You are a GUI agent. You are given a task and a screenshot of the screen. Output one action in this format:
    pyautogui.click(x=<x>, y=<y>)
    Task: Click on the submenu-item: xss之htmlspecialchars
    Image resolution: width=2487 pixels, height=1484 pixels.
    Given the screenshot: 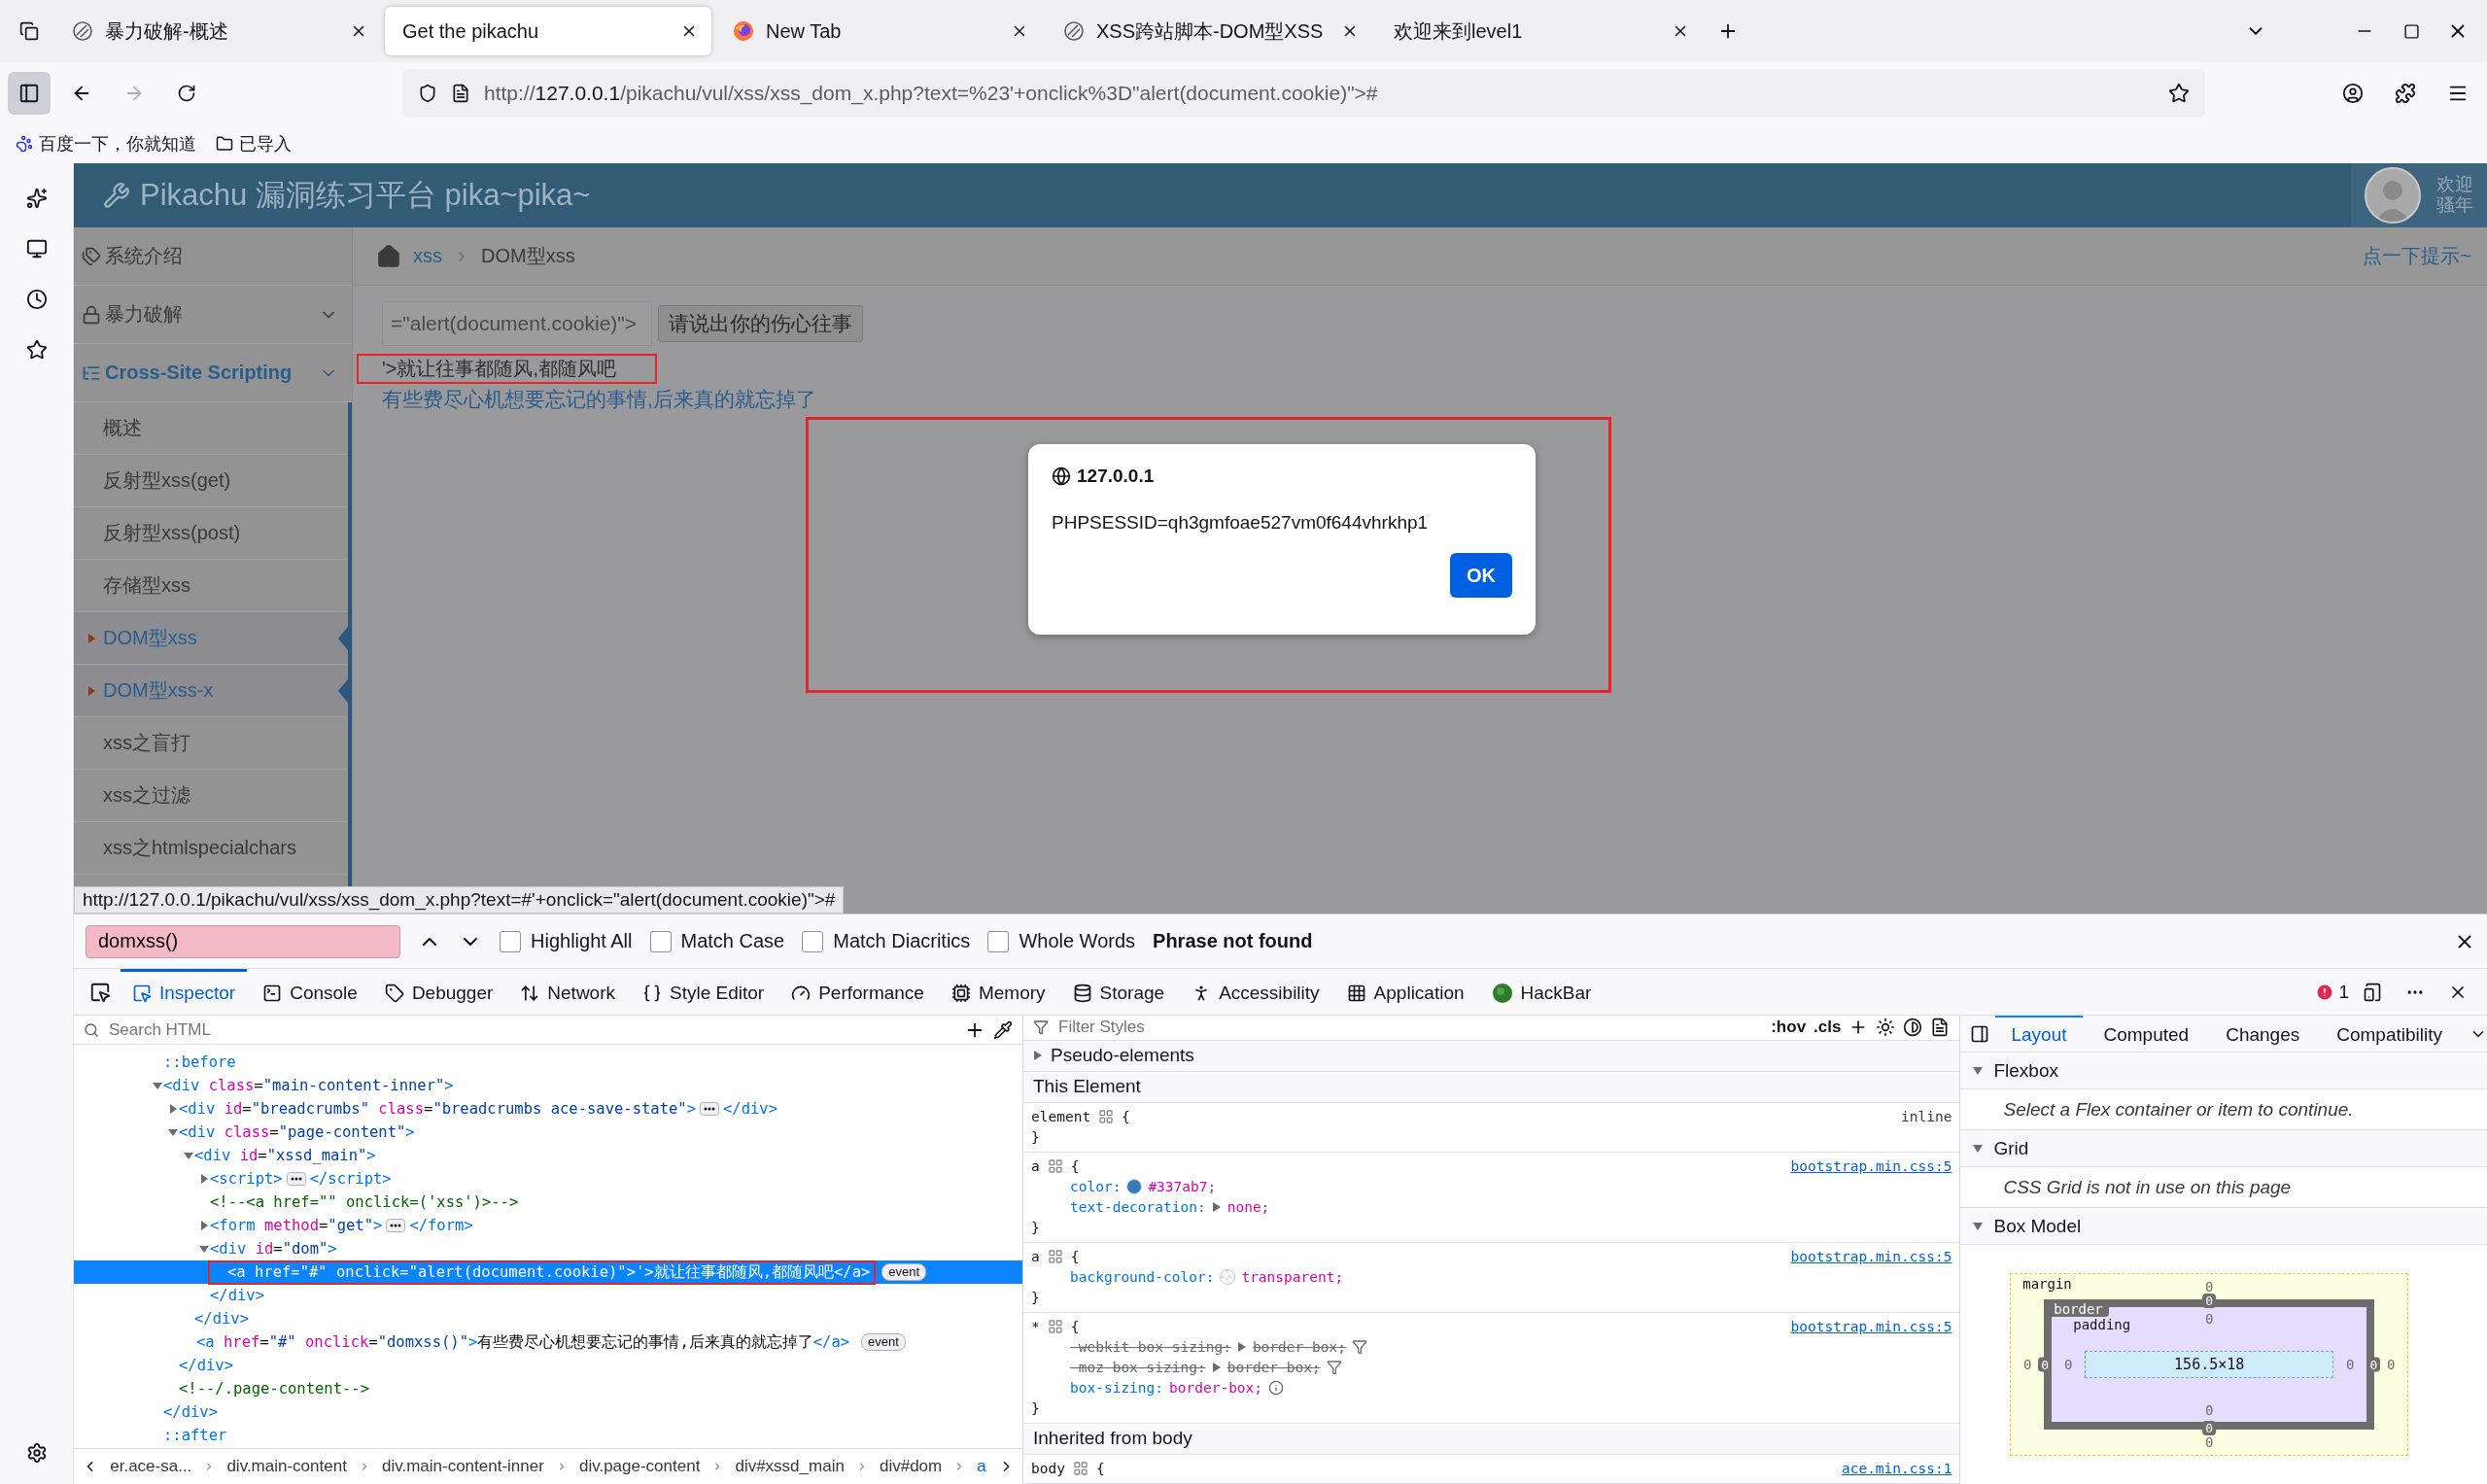 What is the action you would take?
    pyautogui.click(x=211, y=848)
    